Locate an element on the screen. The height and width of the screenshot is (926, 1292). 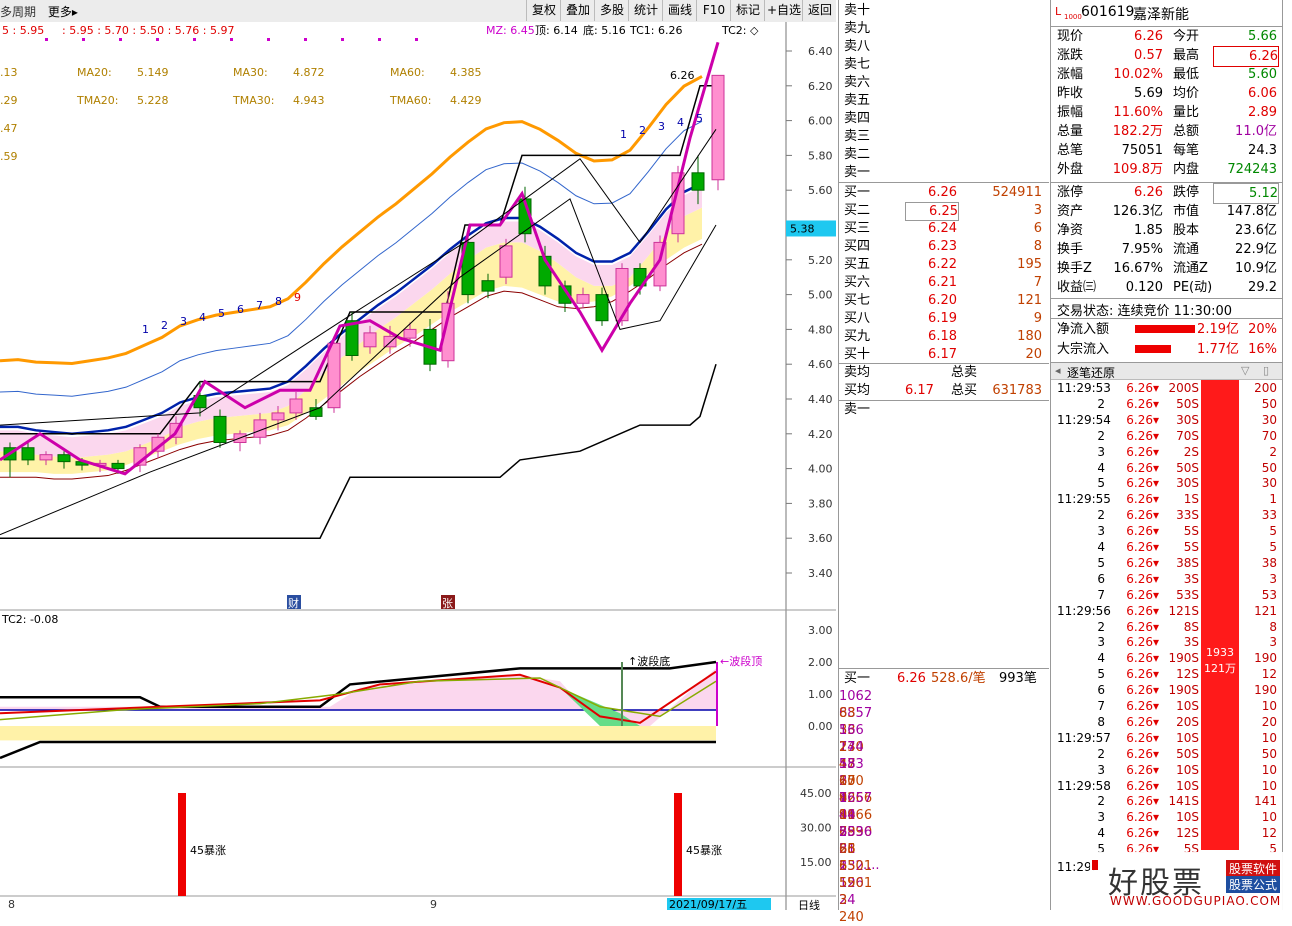
tick-row: 11:29:58 6.26▾ 10S 10 is located at coordinates (1167, 786).